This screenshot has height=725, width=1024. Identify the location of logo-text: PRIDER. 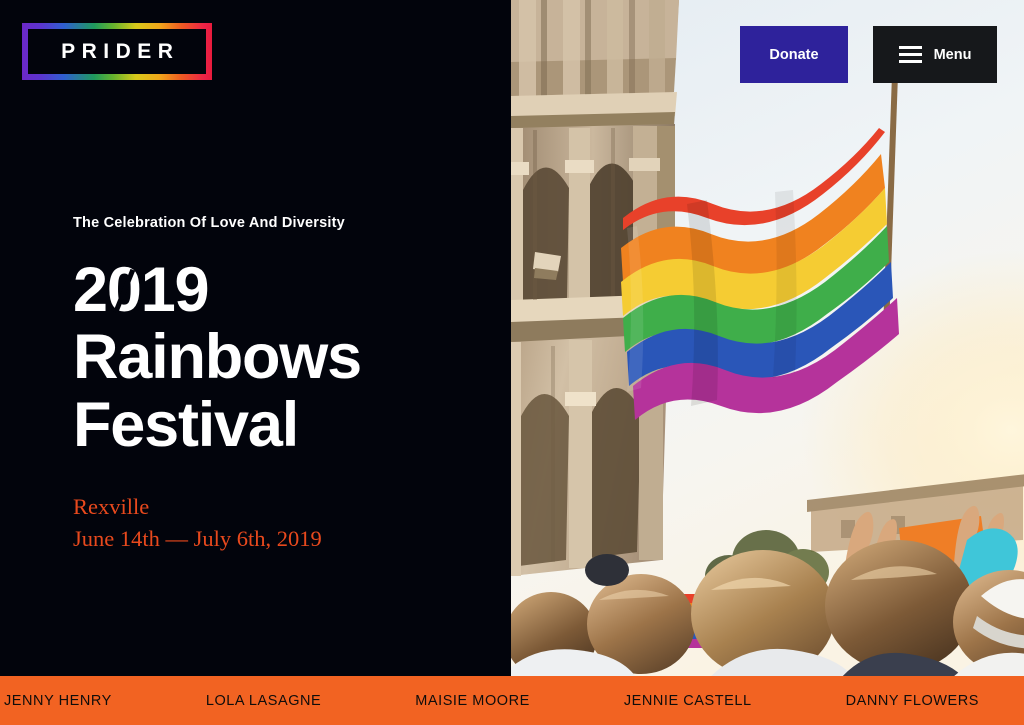
(120, 51).